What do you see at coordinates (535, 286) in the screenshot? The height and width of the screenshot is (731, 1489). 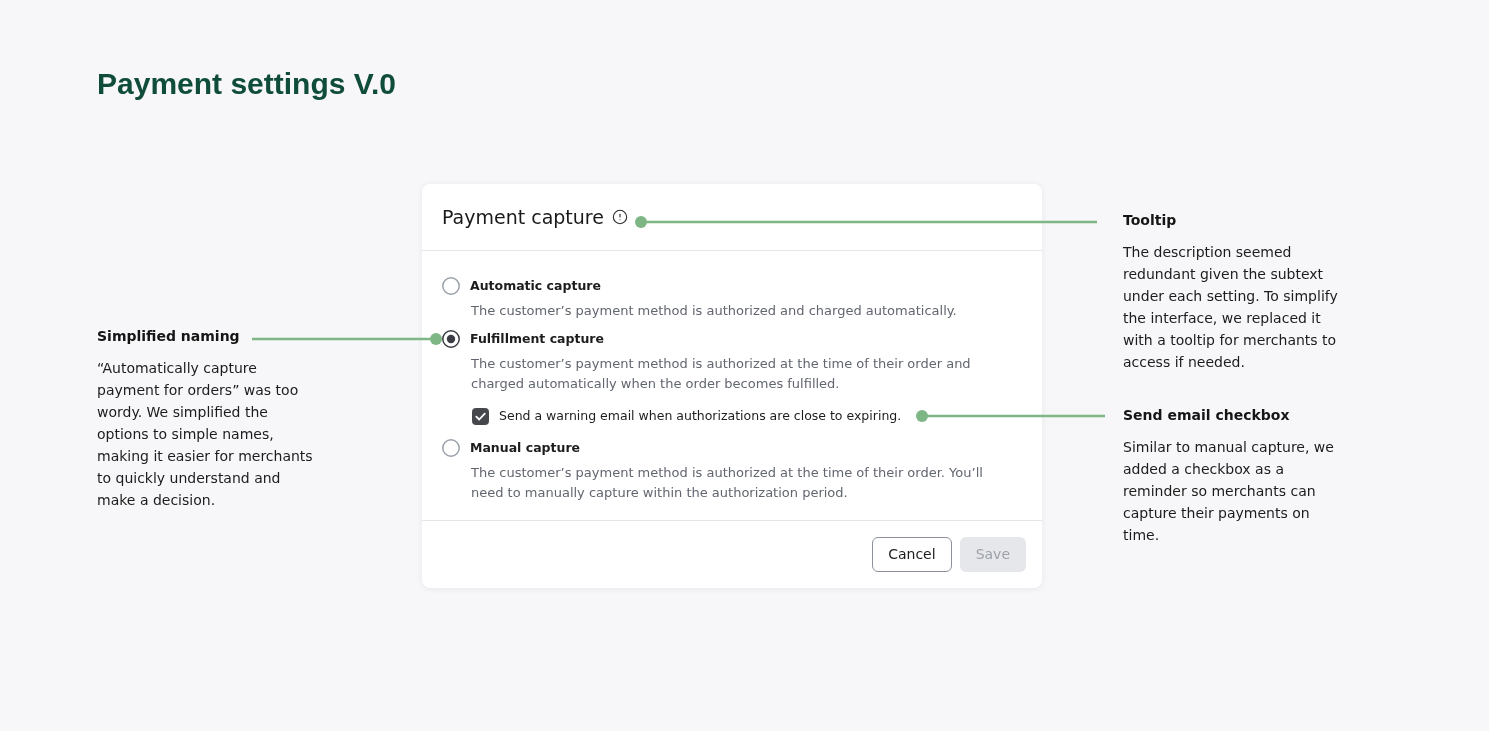 I see `option-label: Automatic capture` at bounding box center [535, 286].